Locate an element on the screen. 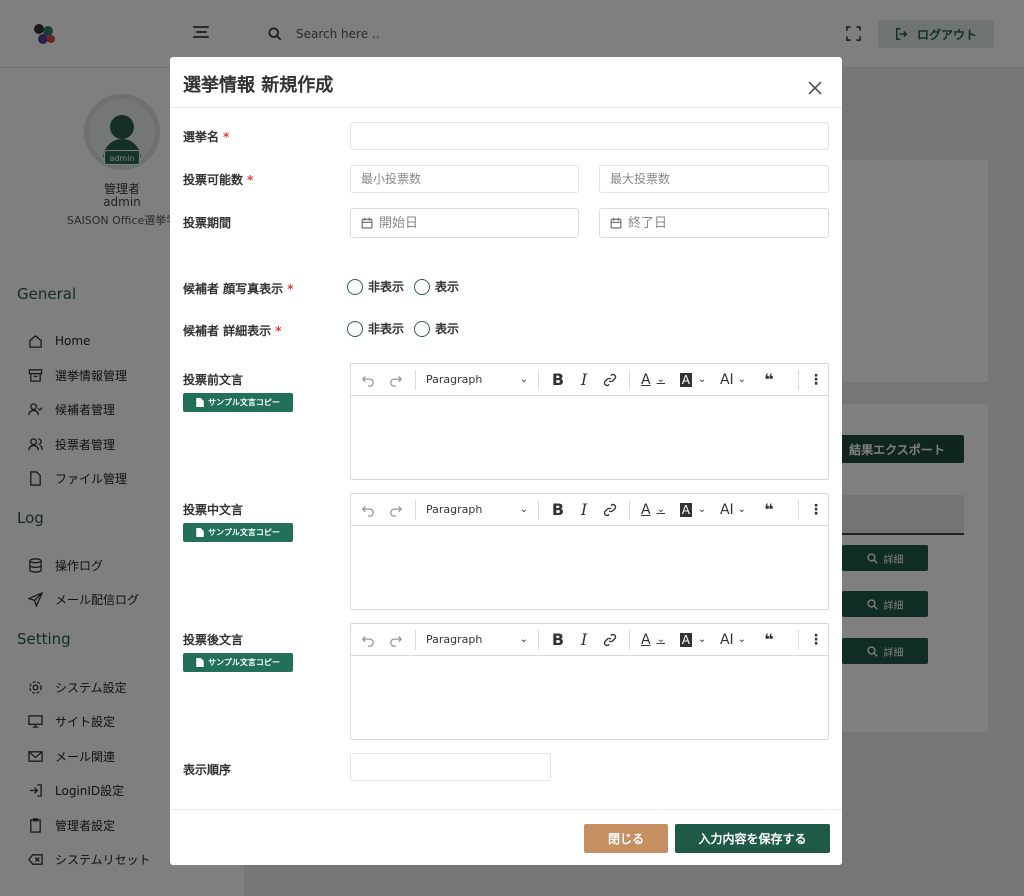 Image resolution: width=1024 pixels, height=896 pixels. mid-vote-sample-copy-button: サンプル文言コピー is located at coordinates (238, 532).